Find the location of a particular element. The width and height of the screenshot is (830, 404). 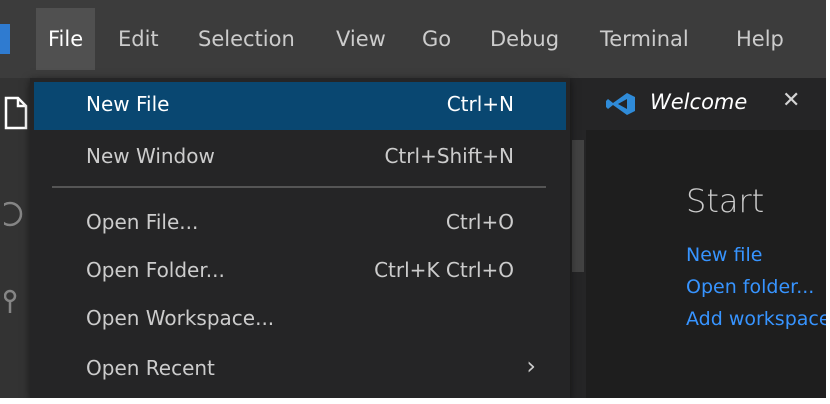

app-logo-icon is located at coordinates (5, 39).